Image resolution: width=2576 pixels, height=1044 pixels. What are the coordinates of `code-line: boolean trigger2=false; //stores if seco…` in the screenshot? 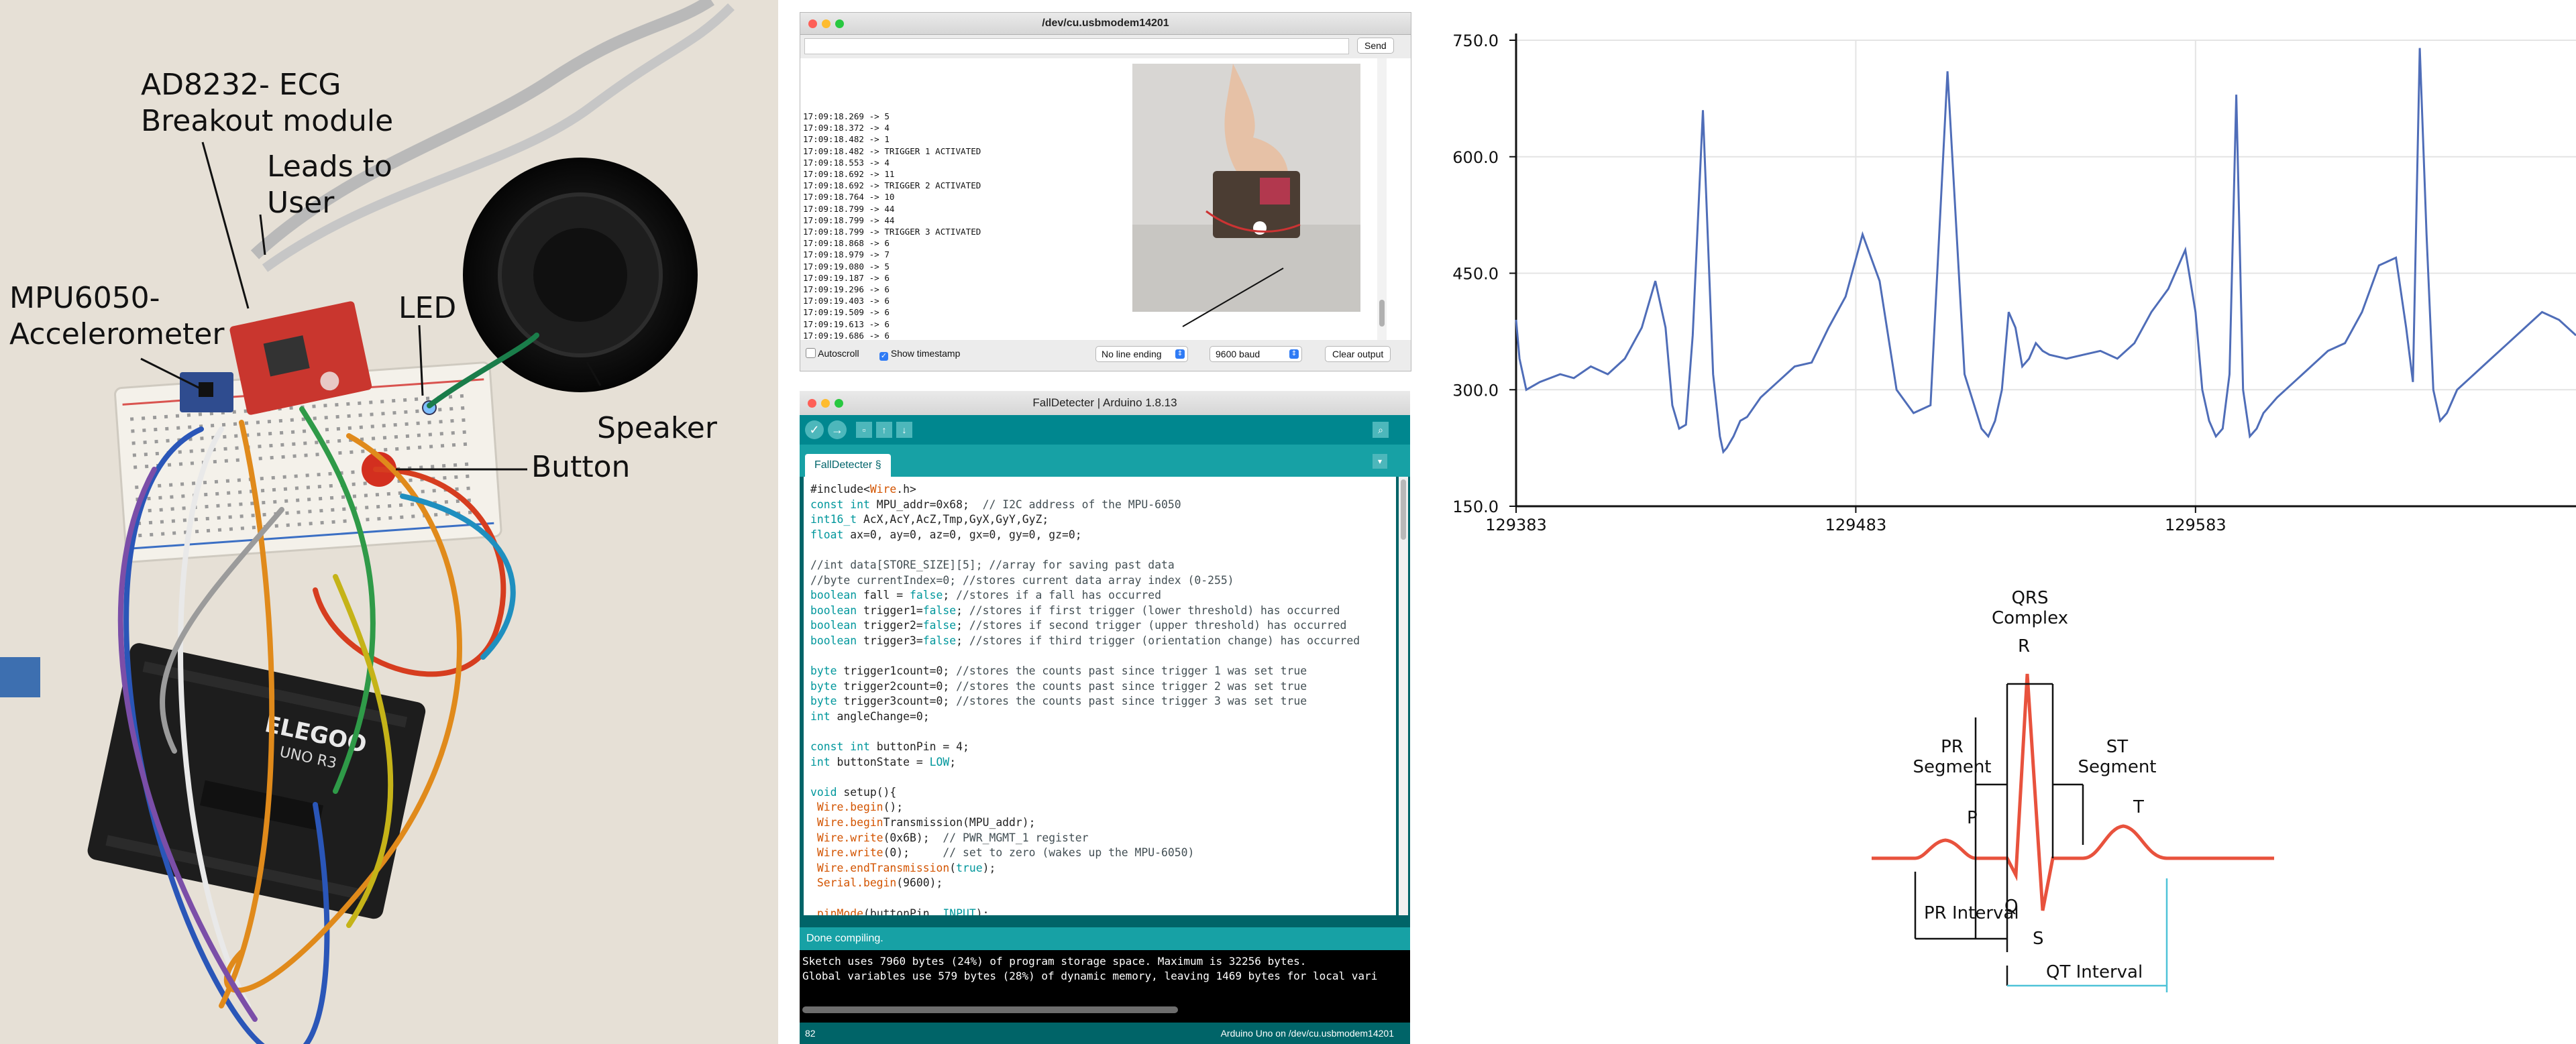 It's located at (1085, 626).